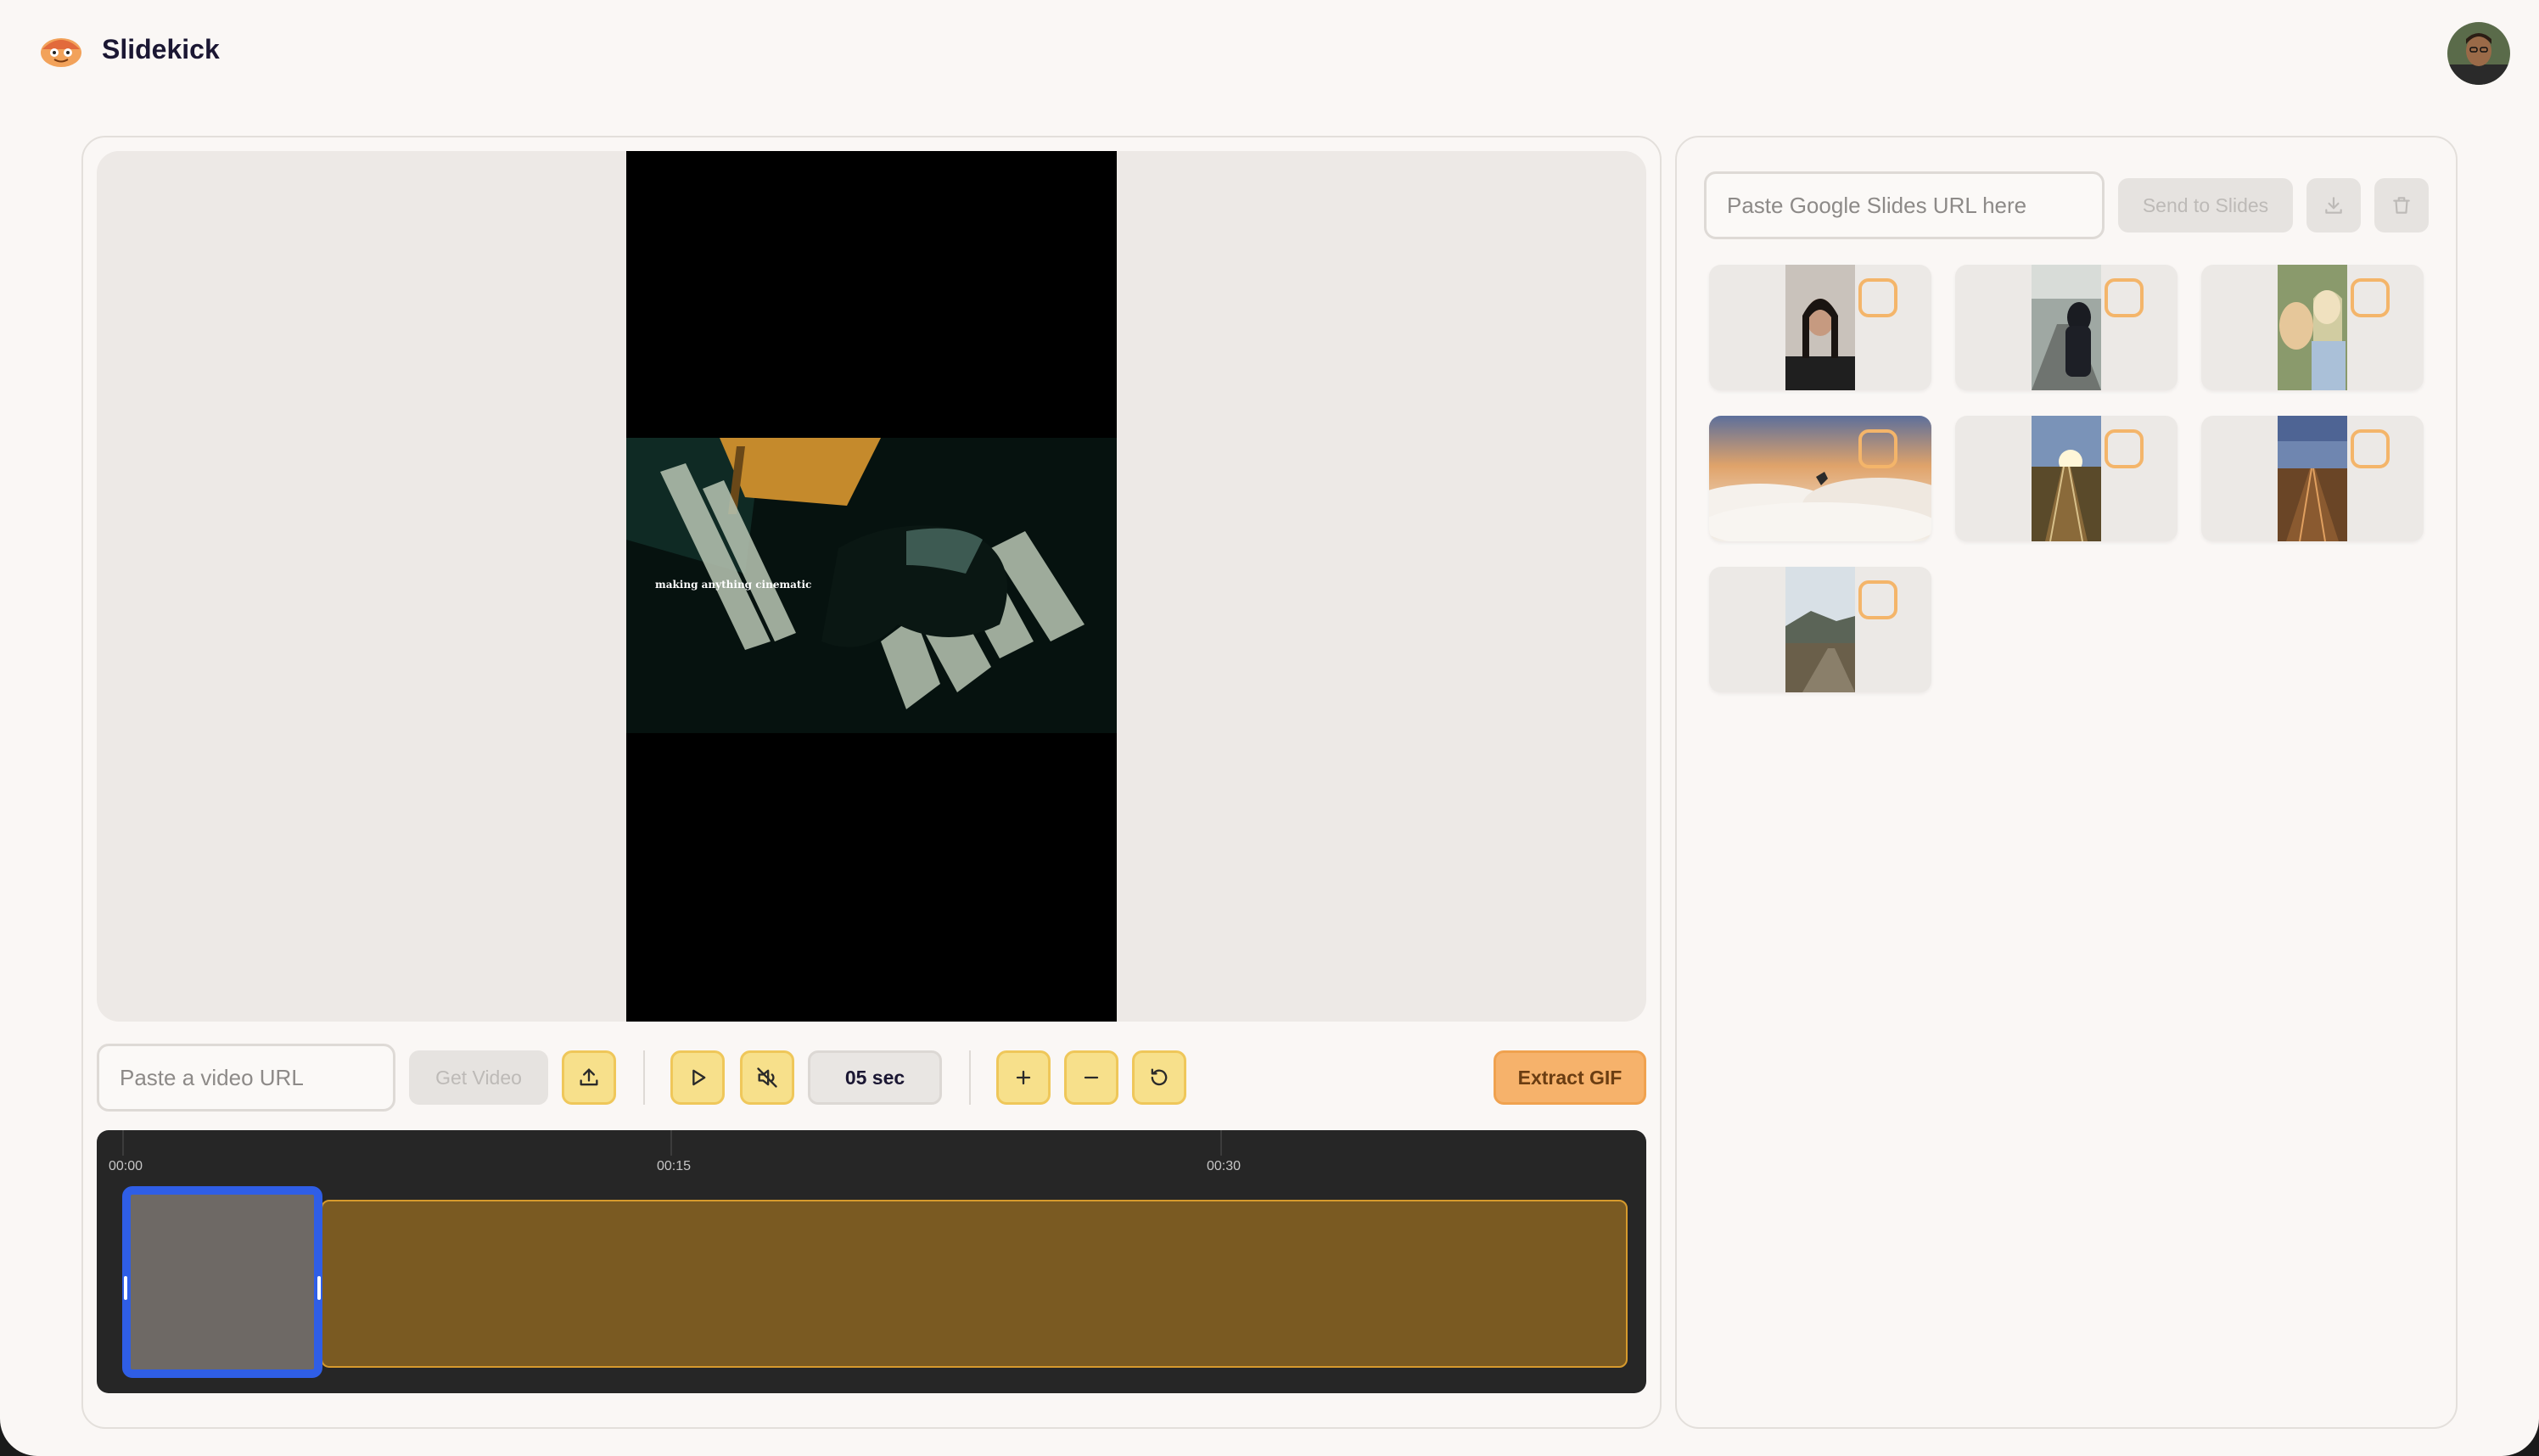 The image size is (2539, 1456). What do you see at coordinates (2479, 53) in the screenshot?
I see `user-avatar` at bounding box center [2479, 53].